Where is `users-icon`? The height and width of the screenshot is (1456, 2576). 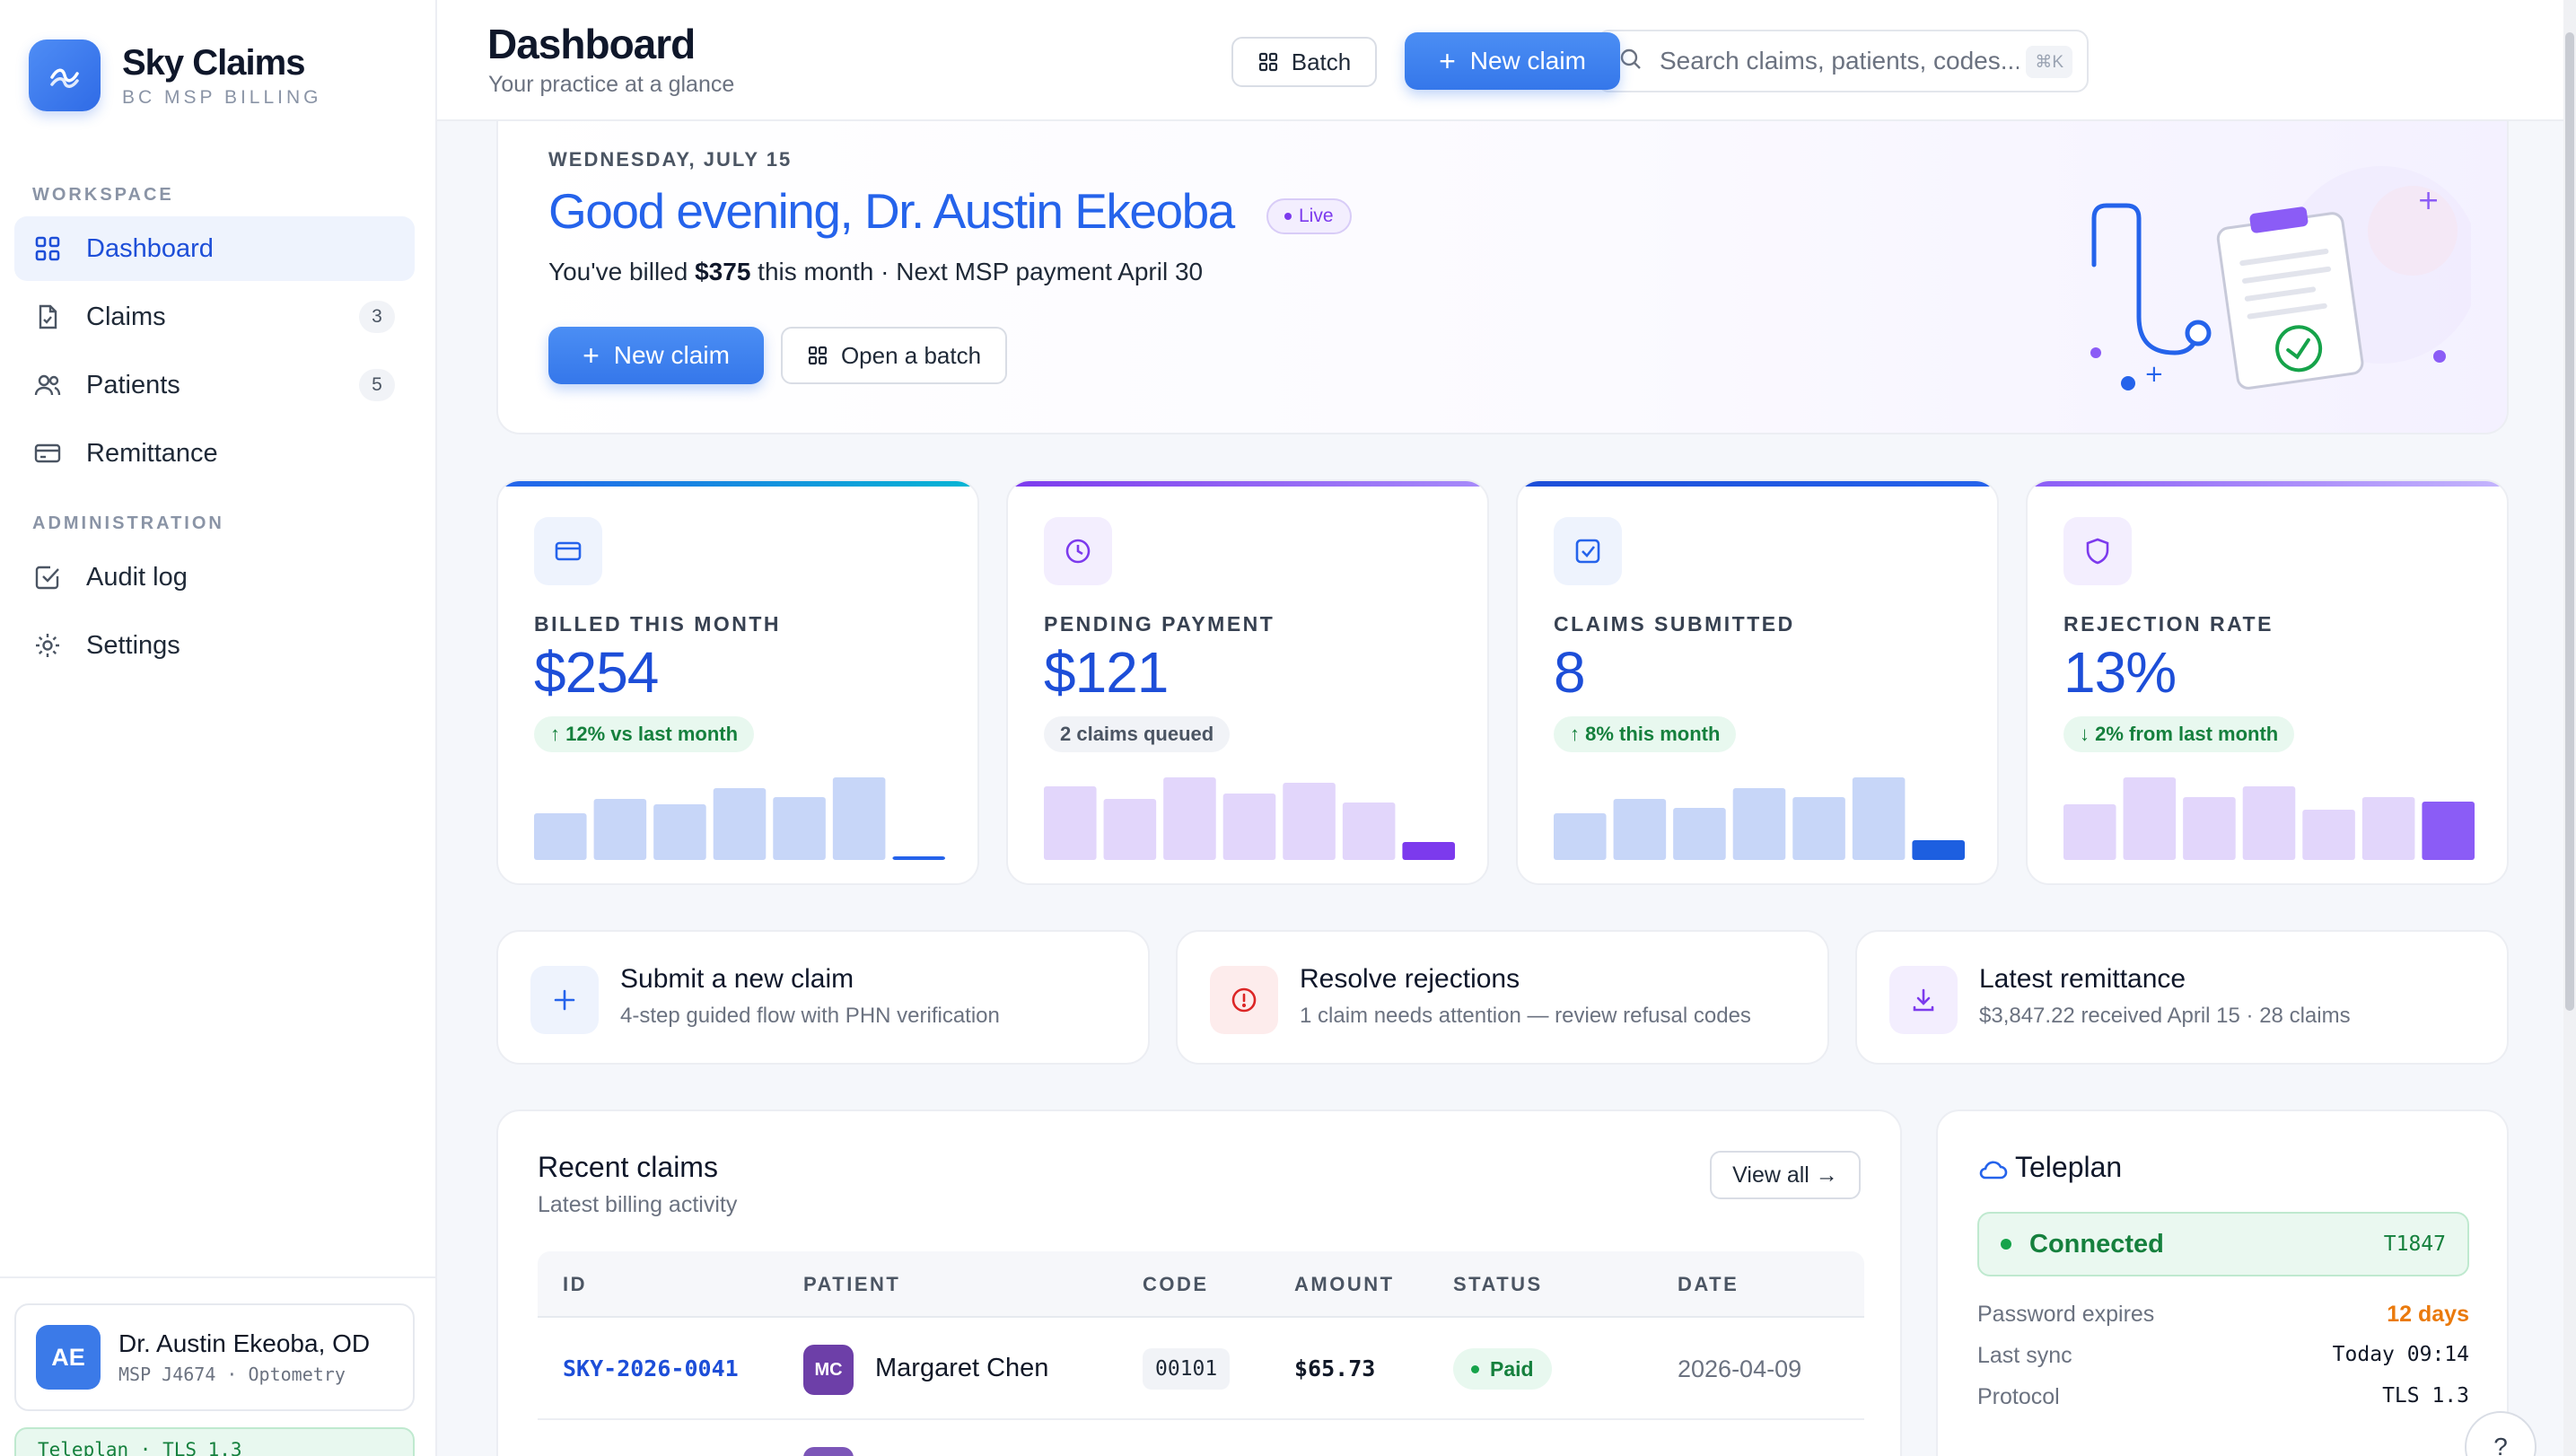
users-icon is located at coordinates (47, 385).